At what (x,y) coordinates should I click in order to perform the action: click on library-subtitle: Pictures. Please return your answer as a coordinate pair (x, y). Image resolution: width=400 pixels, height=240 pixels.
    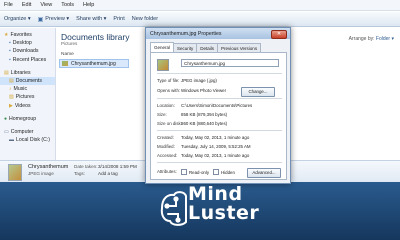
    Looking at the image, I should click on (69, 43).